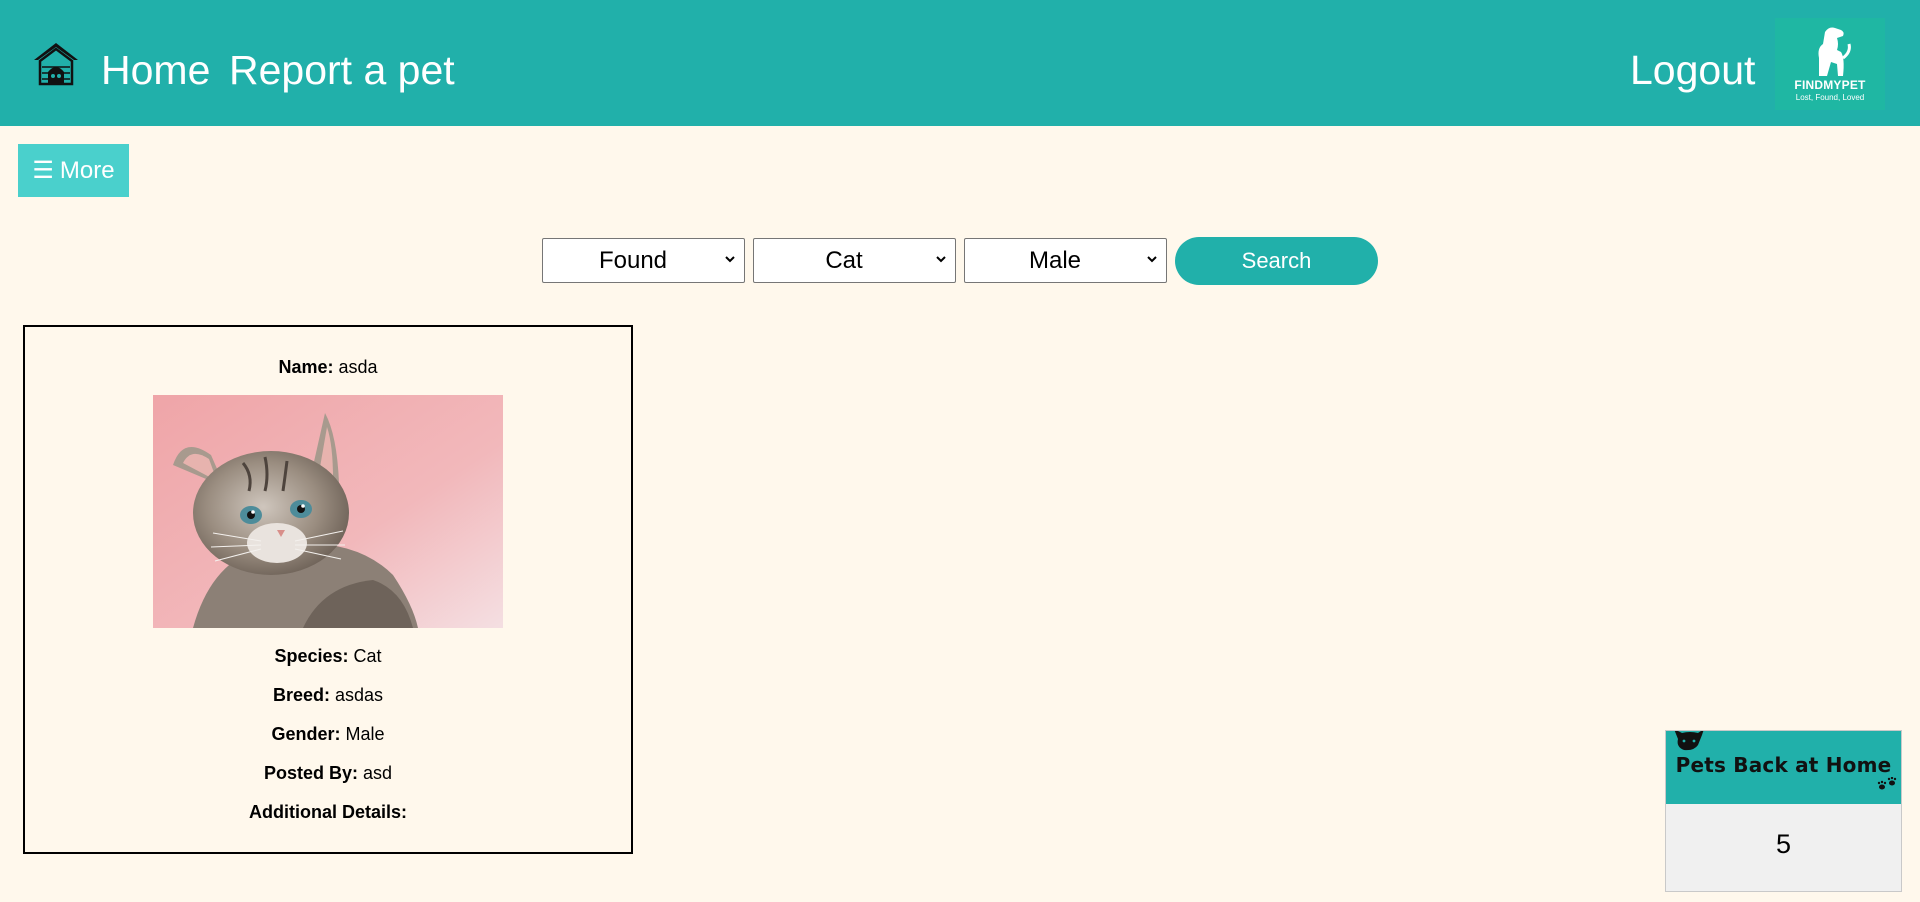 This screenshot has height=902, width=1920. What do you see at coordinates (342, 70) in the screenshot?
I see `nav-report-pet-link: Report a pet` at bounding box center [342, 70].